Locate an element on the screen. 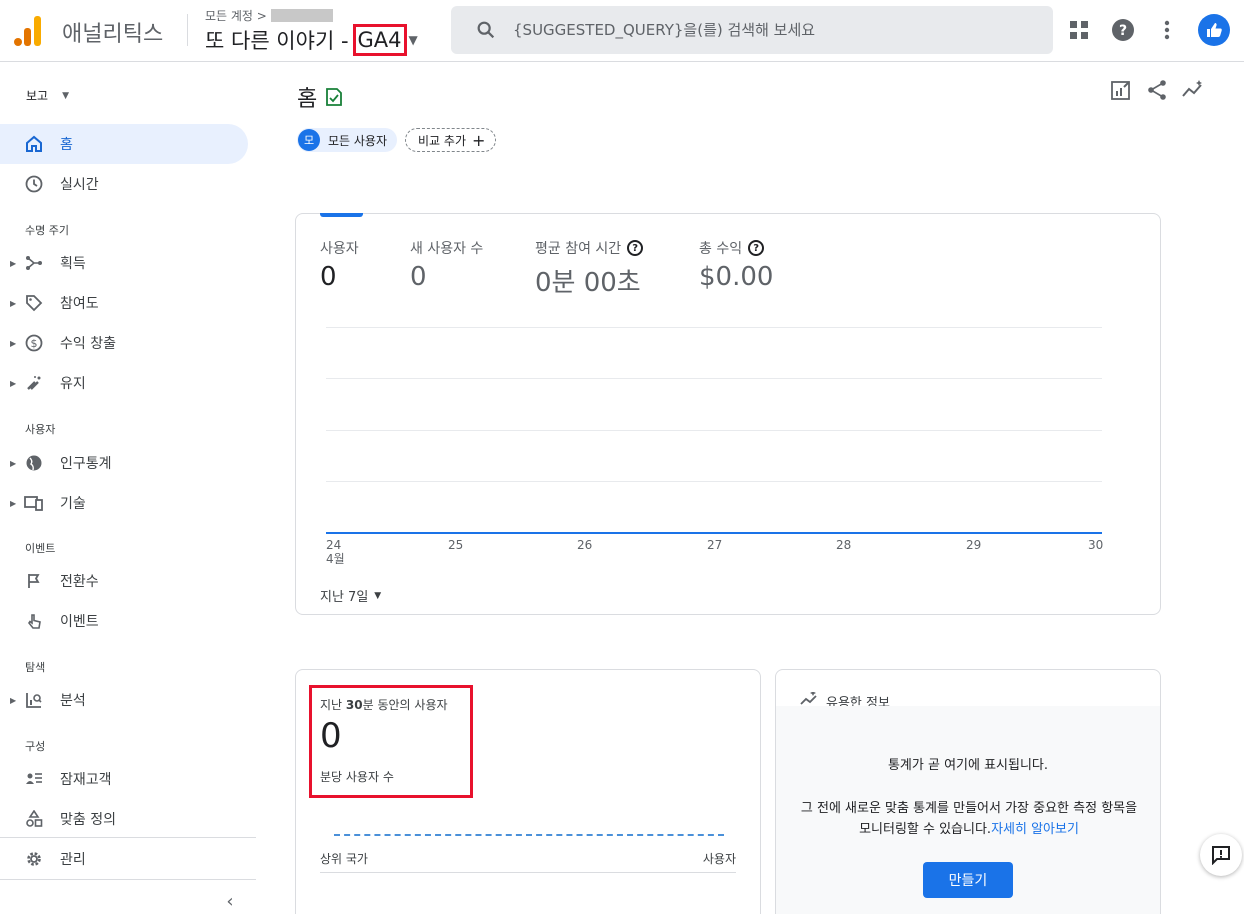 This screenshot has width=1244, height=914. touch-icon is located at coordinates (34, 621).